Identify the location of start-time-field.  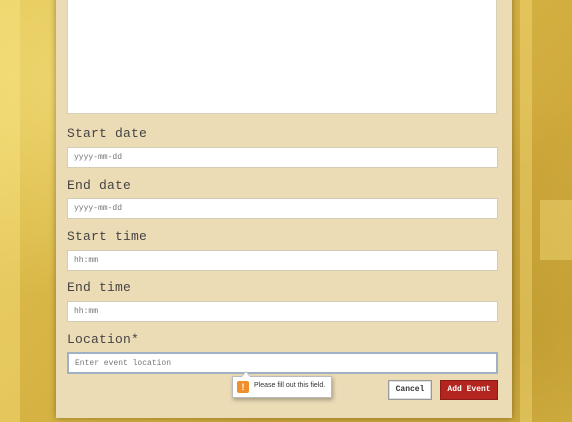
(282, 260).